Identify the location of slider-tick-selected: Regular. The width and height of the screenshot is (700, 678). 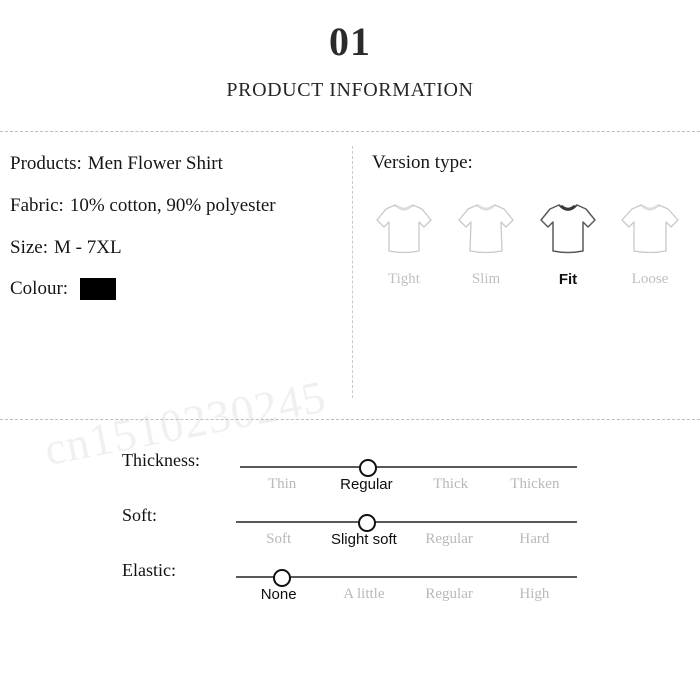
(366, 484).